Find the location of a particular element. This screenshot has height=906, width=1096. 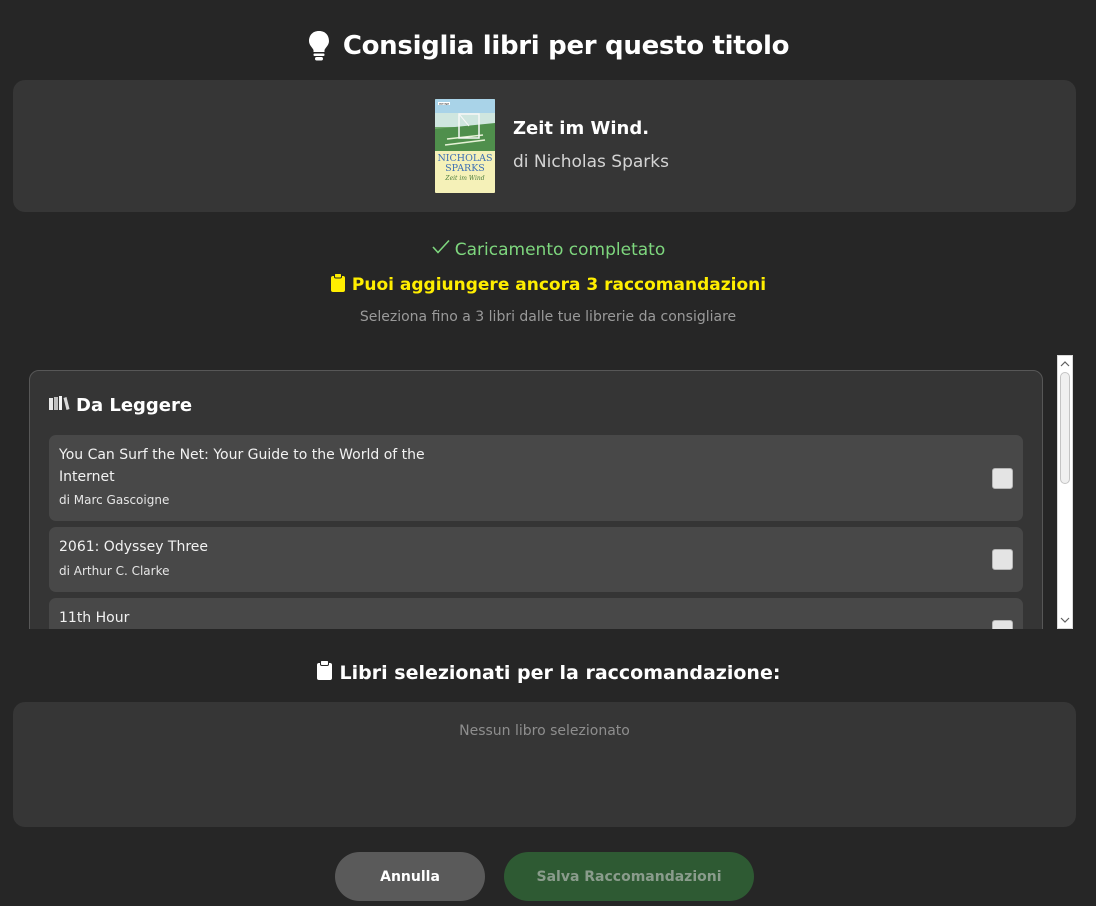

selected-books-box: Nessun libro selezionato is located at coordinates (544, 764).